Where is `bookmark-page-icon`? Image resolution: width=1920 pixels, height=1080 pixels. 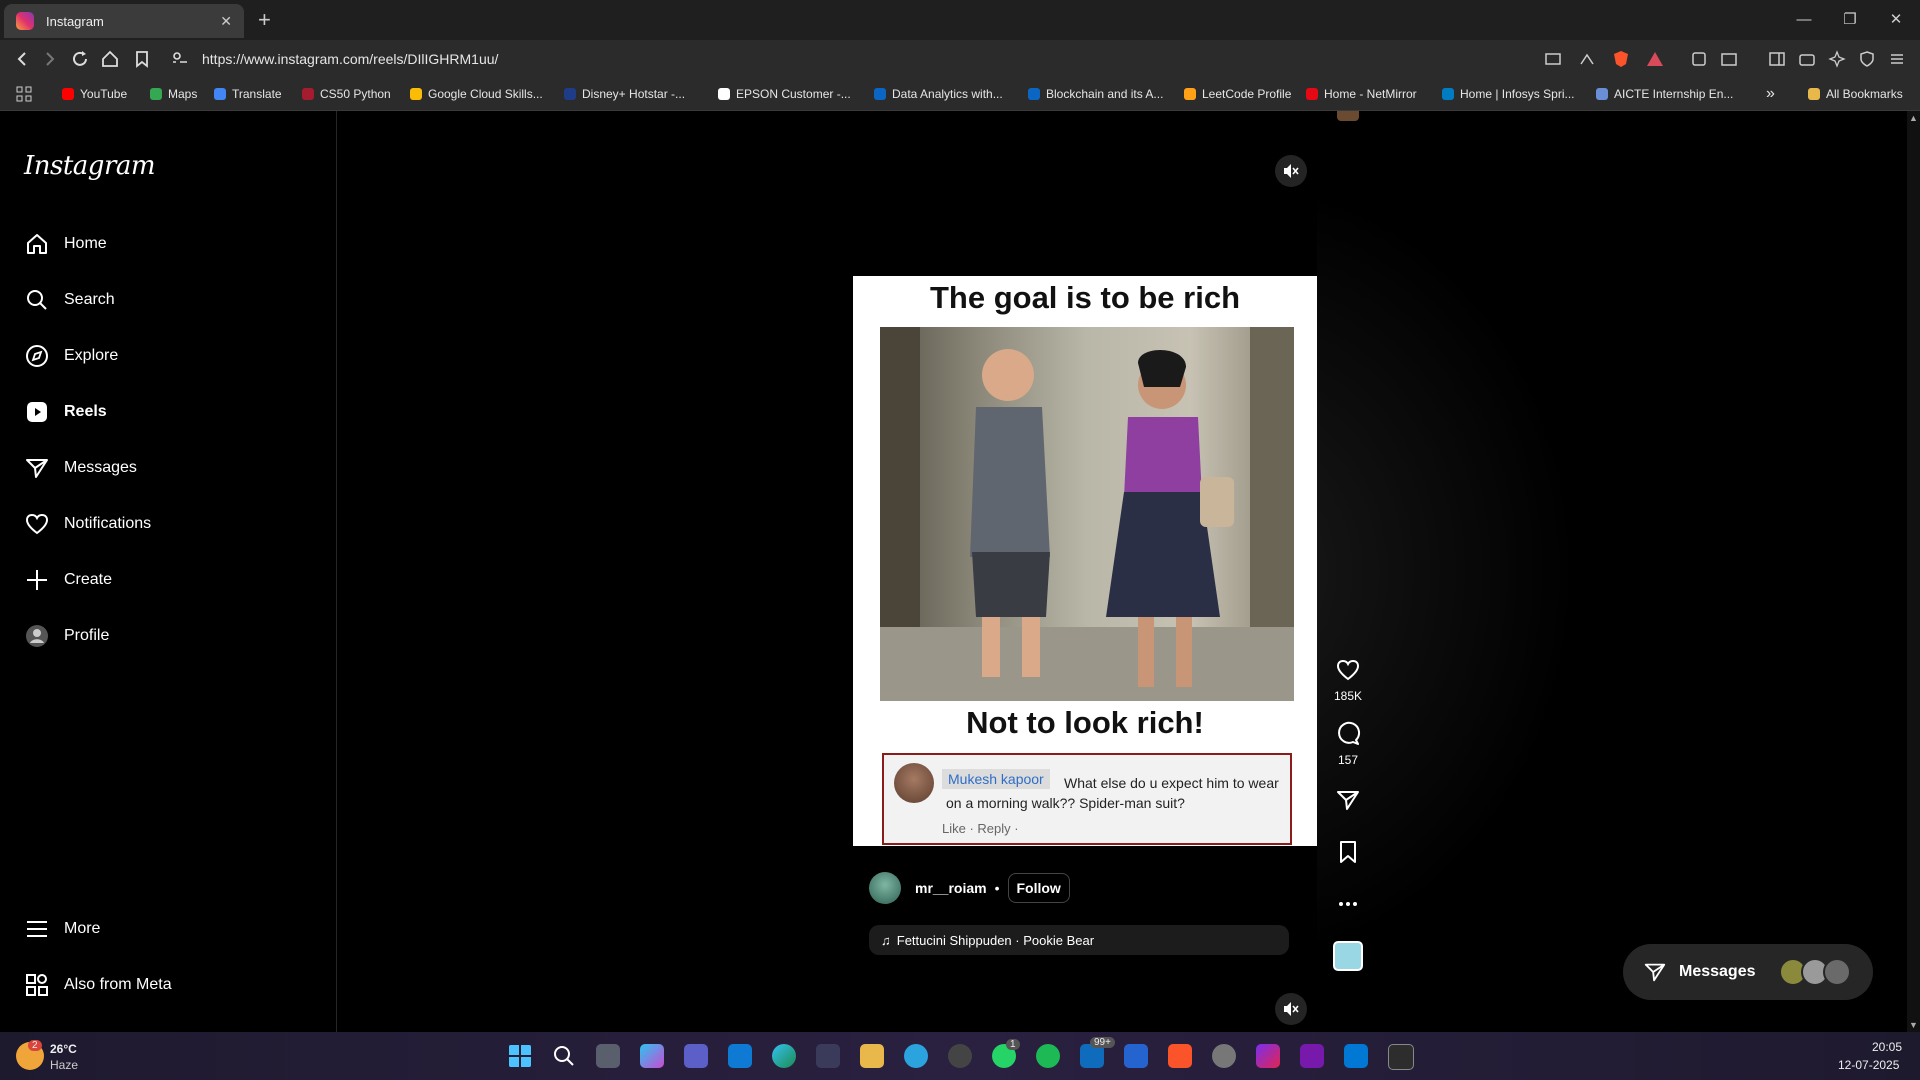
bookmark-page-icon is located at coordinates (142, 59).